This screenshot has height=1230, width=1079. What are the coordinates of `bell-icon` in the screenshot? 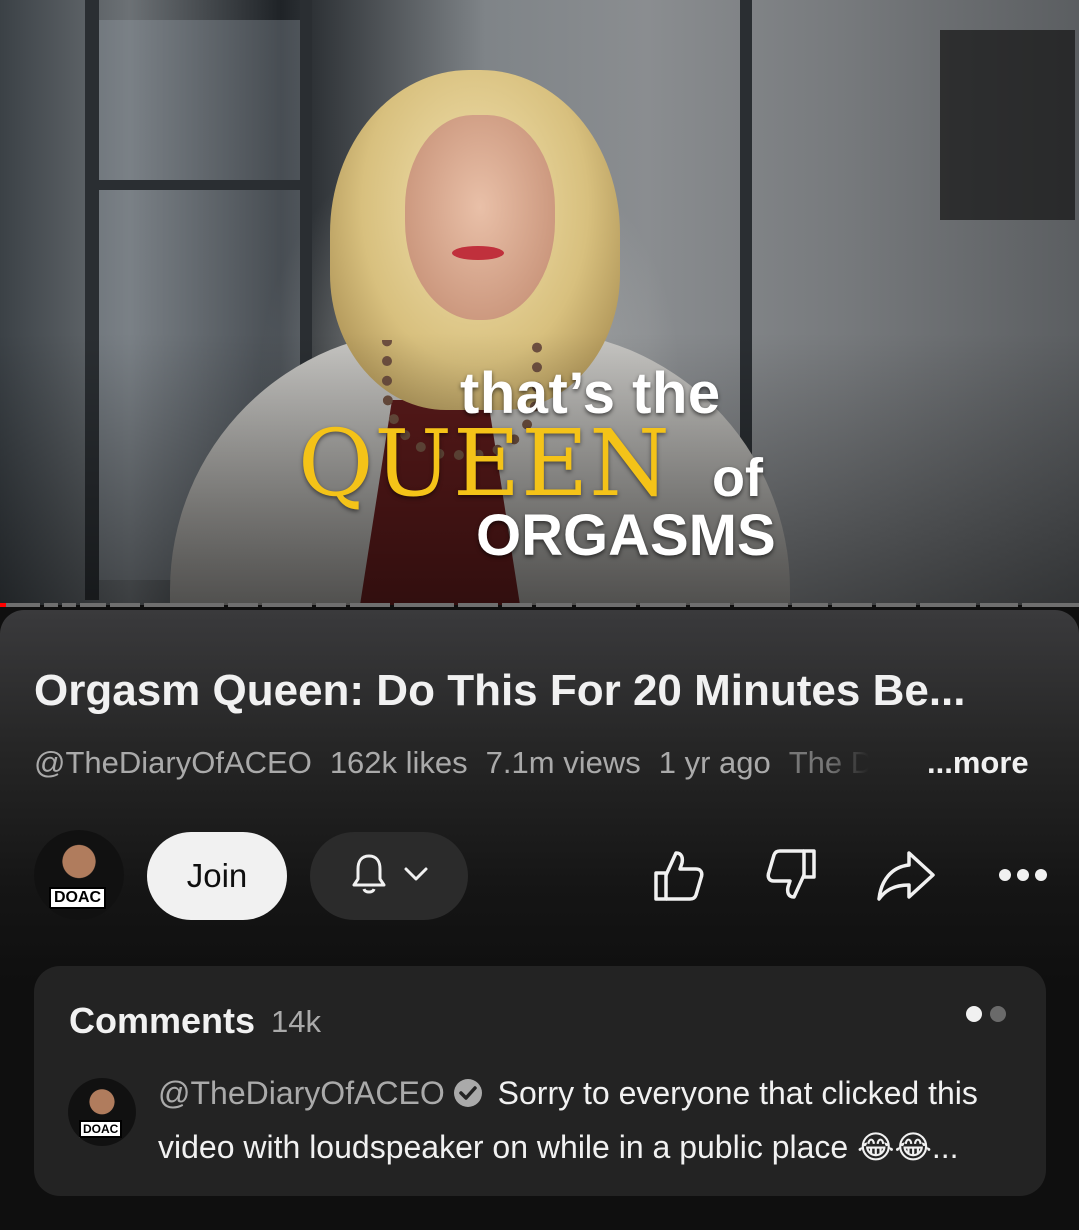 It's located at (369, 876).